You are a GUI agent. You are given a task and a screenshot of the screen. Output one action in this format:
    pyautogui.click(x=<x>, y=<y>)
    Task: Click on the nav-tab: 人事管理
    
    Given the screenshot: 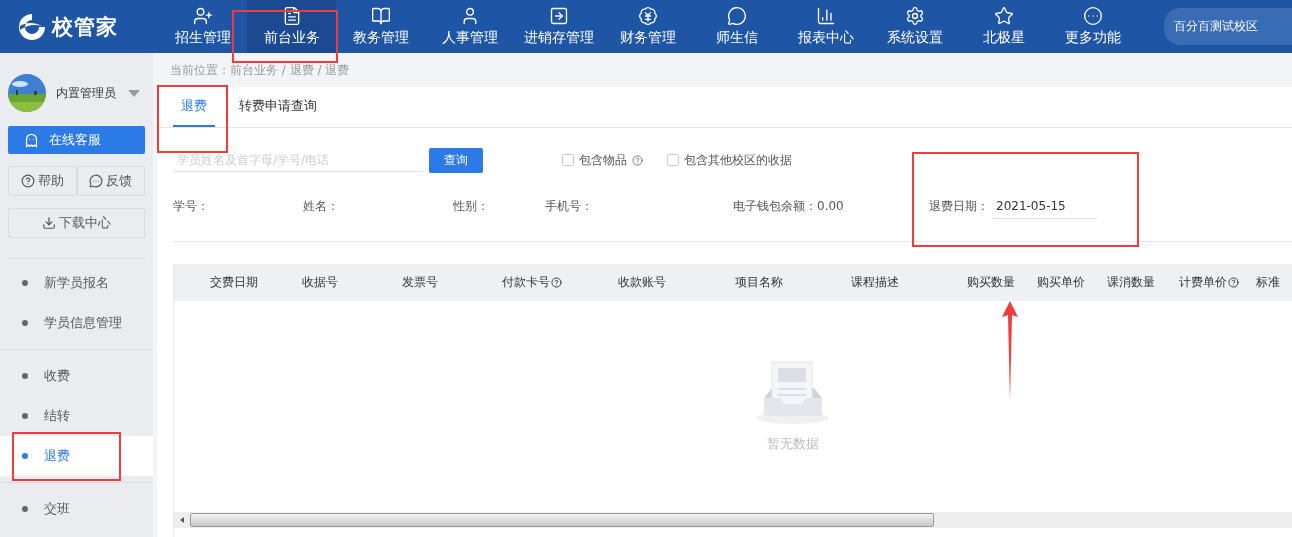 What is the action you would take?
    pyautogui.click(x=469, y=26)
    